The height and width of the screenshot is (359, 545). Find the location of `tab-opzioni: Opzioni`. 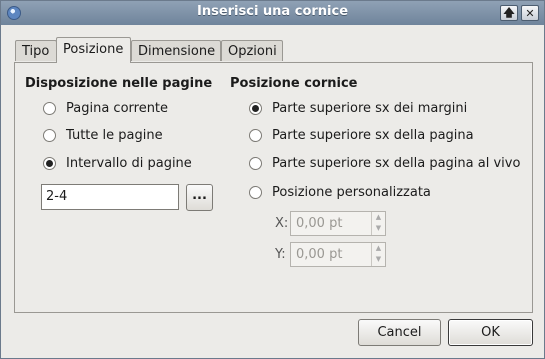

tab-opzioni: Opzioni is located at coordinates (252, 50).